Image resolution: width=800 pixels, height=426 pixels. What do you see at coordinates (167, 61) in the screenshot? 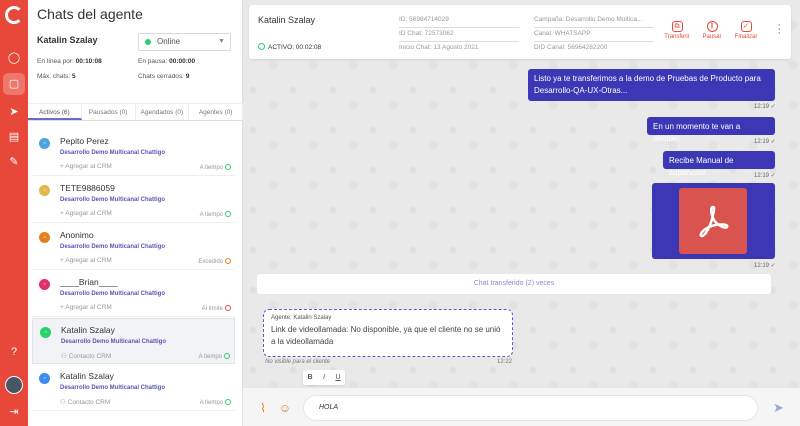
I see `stat-pause: En pausa: 00:00:00` at bounding box center [167, 61].